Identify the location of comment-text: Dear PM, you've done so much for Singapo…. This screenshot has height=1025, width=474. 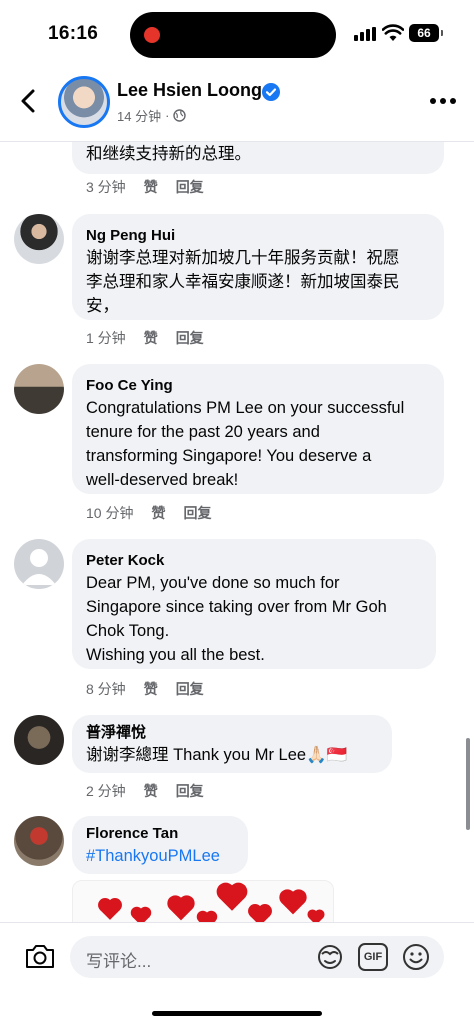
(236, 619).